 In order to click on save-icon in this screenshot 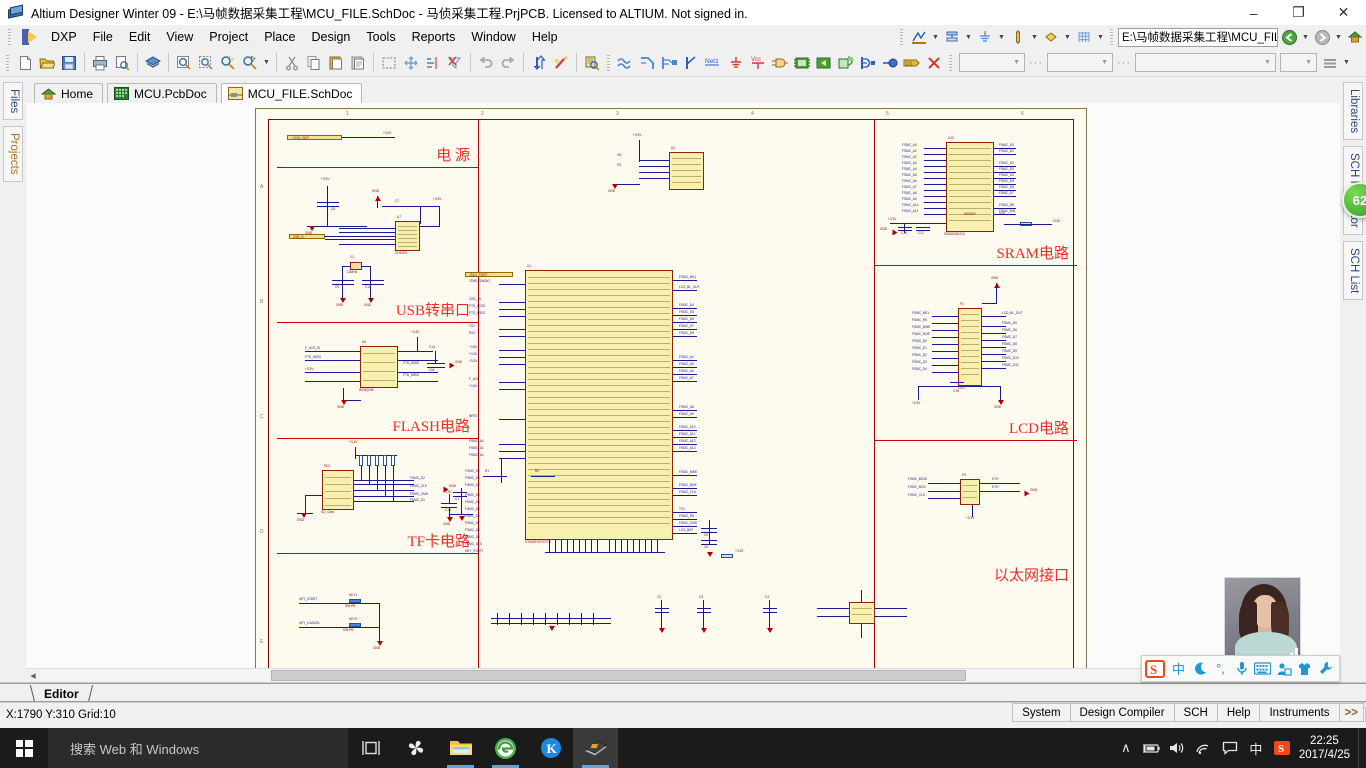, I will do `click(69, 63)`.